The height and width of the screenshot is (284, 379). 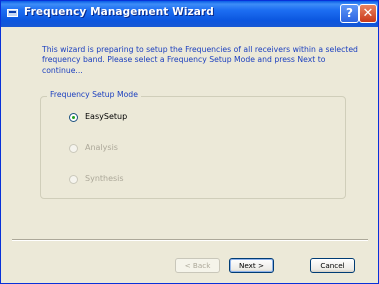 What do you see at coordinates (73, 117) in the screenshot?
I see `radio-selected-icon` at bounding box center [73, 117].